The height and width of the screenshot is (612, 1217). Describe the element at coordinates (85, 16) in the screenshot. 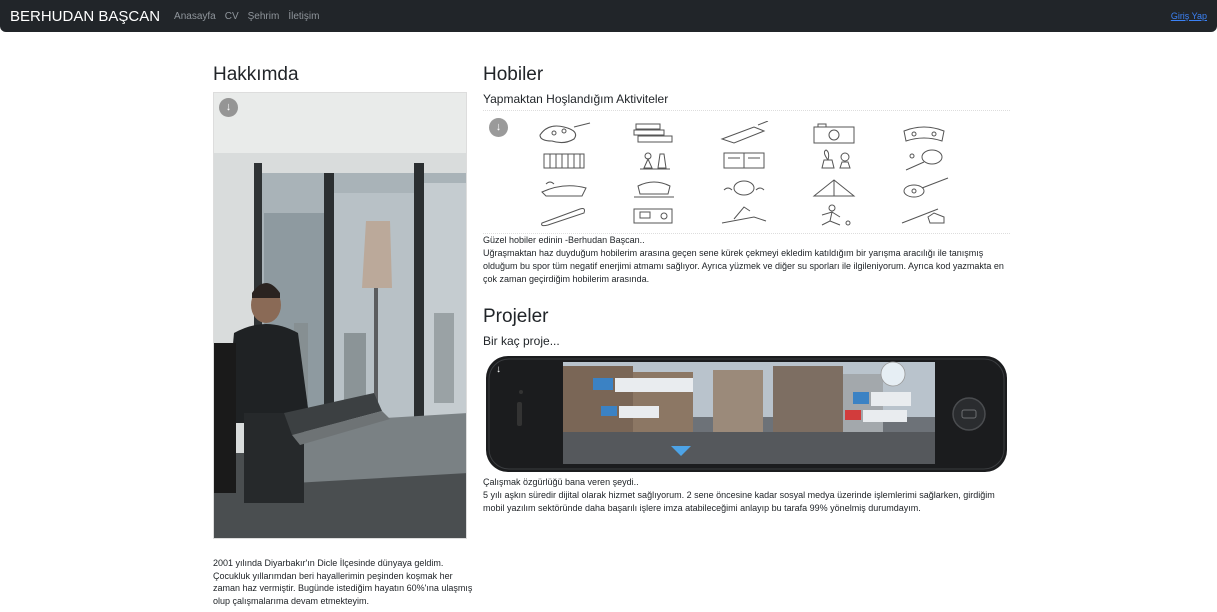

I see `brand-name: BERHUDAN BAŞCAN` at that location.